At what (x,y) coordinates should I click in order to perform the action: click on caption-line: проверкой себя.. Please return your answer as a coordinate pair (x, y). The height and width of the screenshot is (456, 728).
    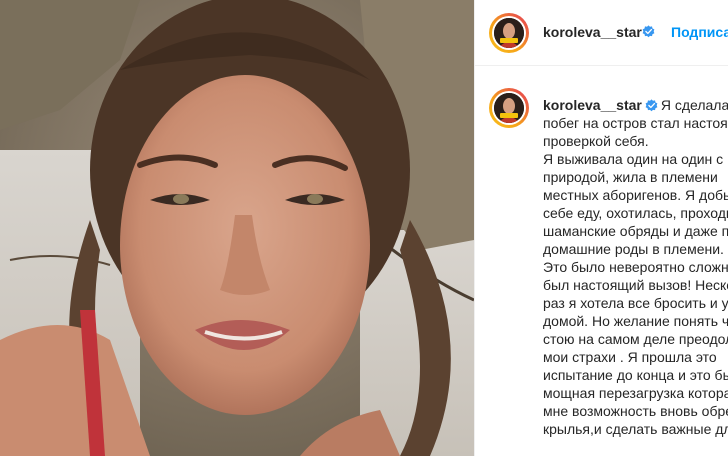
    Looking at the image, I should click on (596, 141).